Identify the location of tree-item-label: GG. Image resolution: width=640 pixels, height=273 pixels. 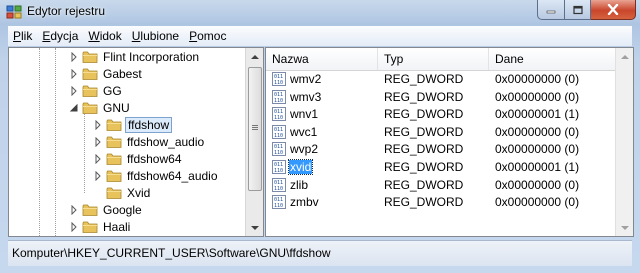
(112, 91).